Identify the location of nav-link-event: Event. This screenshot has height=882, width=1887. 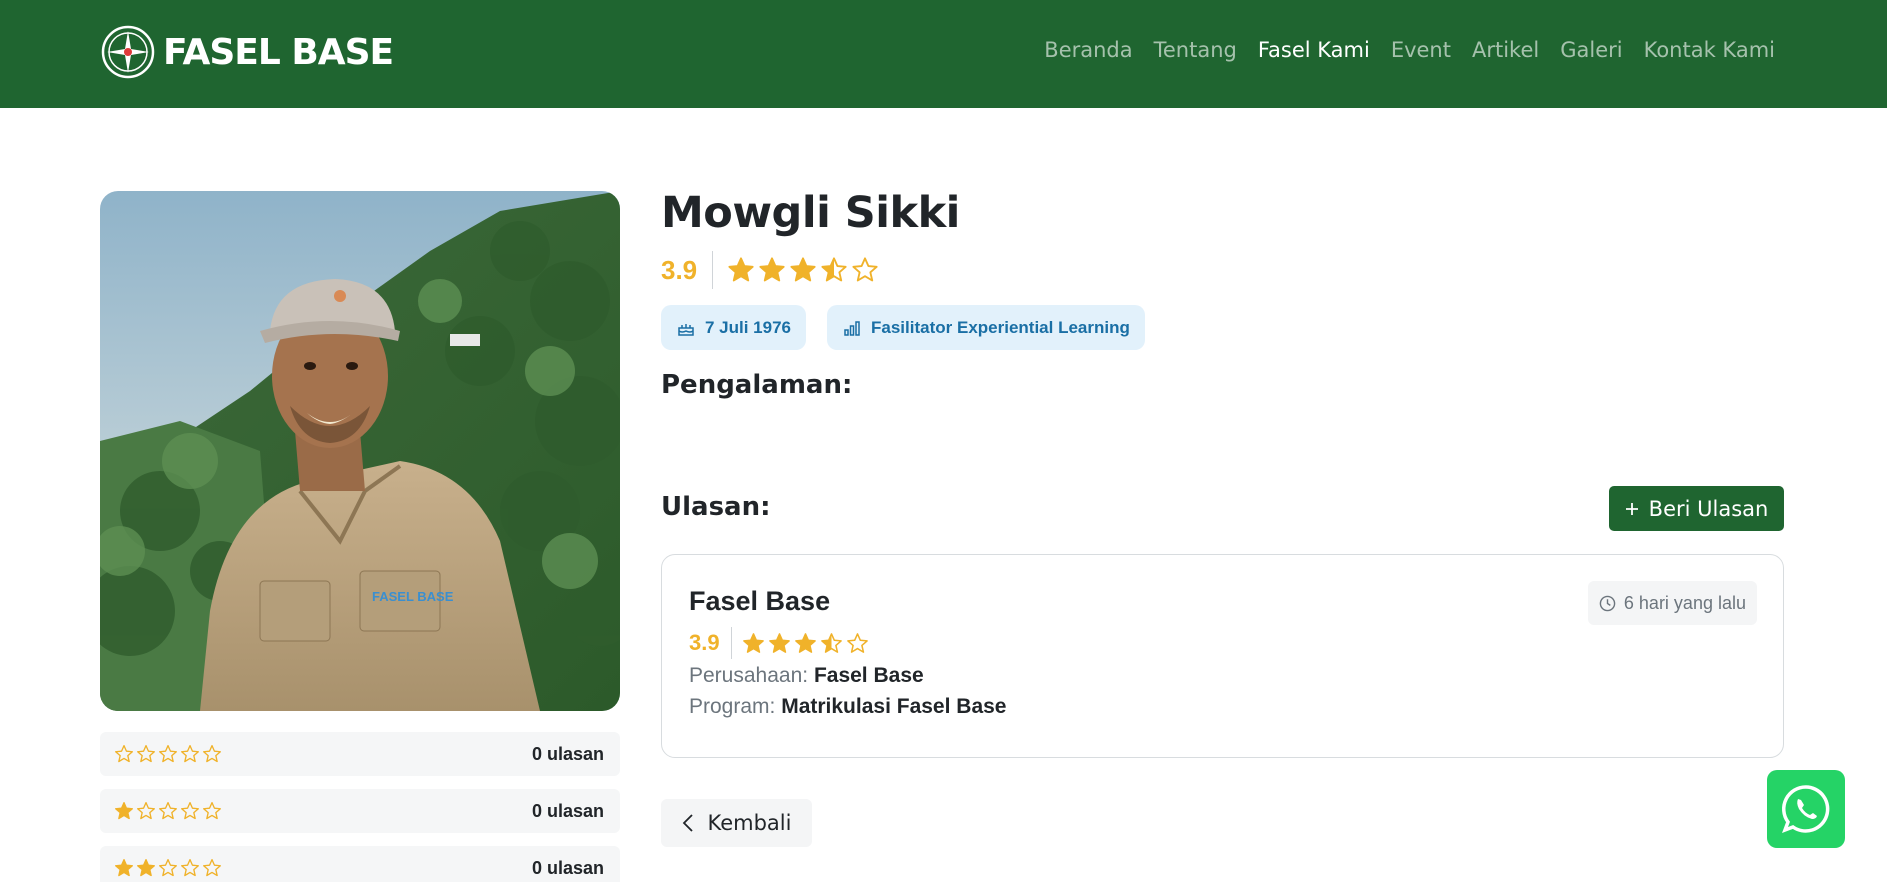
(1421, 50).